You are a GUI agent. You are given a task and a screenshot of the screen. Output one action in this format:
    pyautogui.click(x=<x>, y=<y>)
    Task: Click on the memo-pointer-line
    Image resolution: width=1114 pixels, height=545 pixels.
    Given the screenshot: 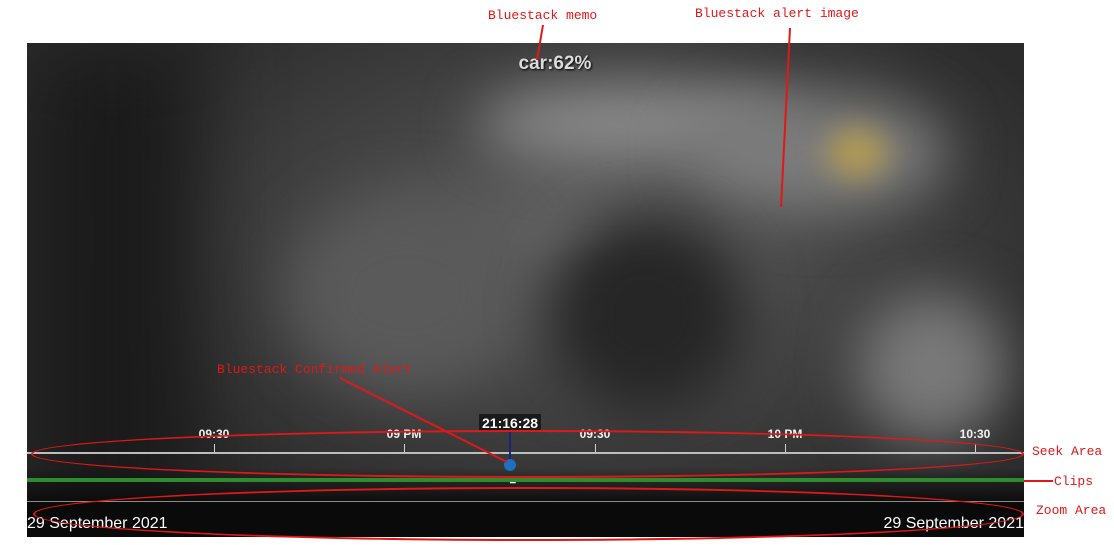 What is the action you would take?
    pyautogui.click(x=540, y=42)
    